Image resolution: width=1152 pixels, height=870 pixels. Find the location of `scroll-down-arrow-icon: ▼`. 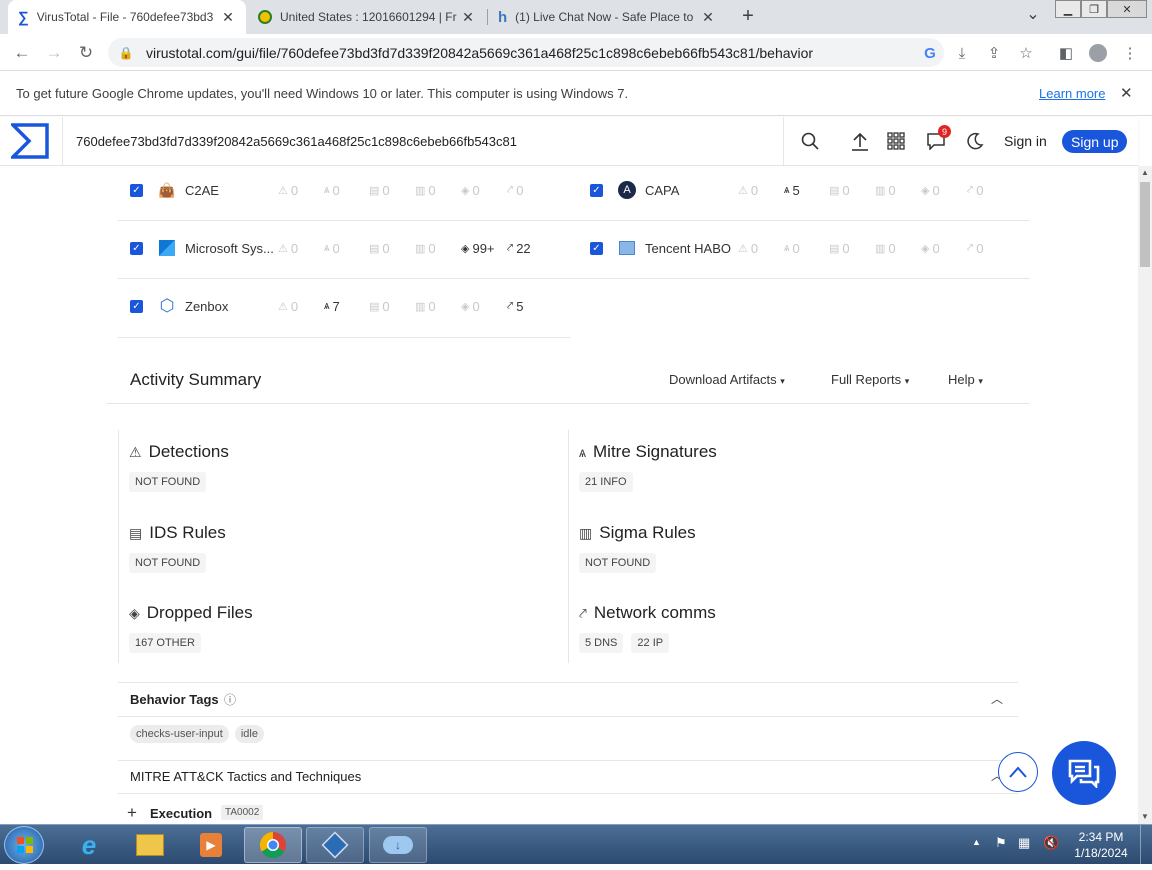

scroll-down-arrow-icon: ▼ is located at coordinates (1145, 816).